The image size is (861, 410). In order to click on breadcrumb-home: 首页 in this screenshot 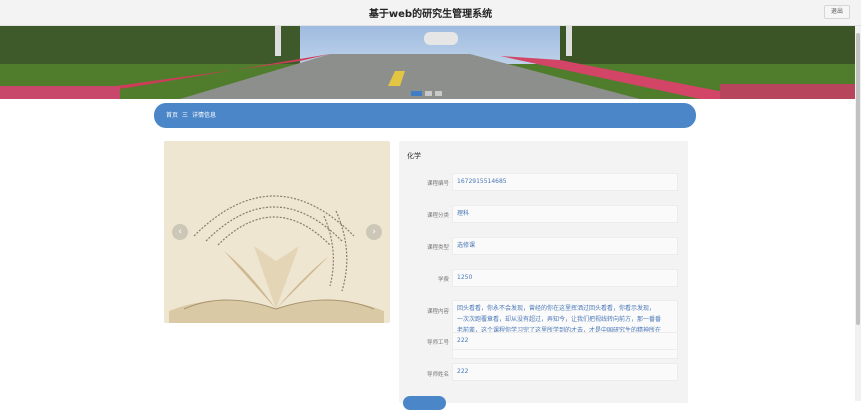, I will do `click(172, 115)`.